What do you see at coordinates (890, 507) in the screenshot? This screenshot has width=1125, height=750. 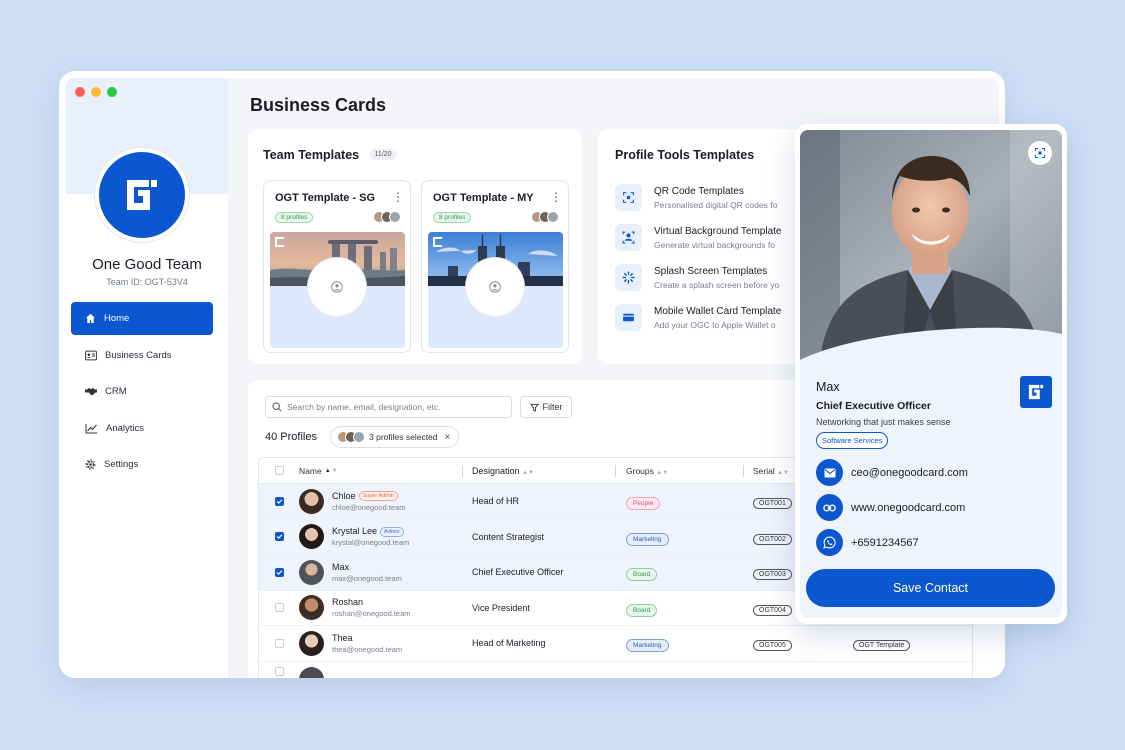 I see `contact-website: www.onegoodcard.com` at bounding box center [890, 507].